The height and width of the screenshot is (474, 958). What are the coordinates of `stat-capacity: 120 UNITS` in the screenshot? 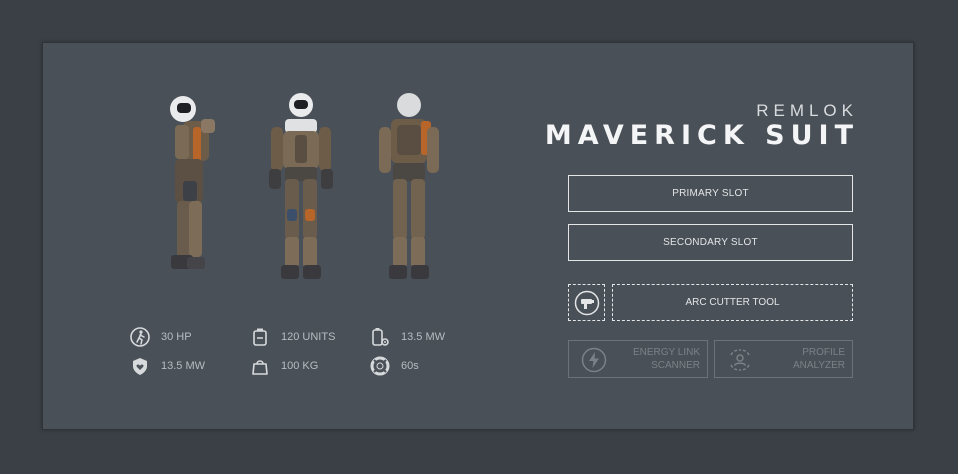 It's located at (292, 337).